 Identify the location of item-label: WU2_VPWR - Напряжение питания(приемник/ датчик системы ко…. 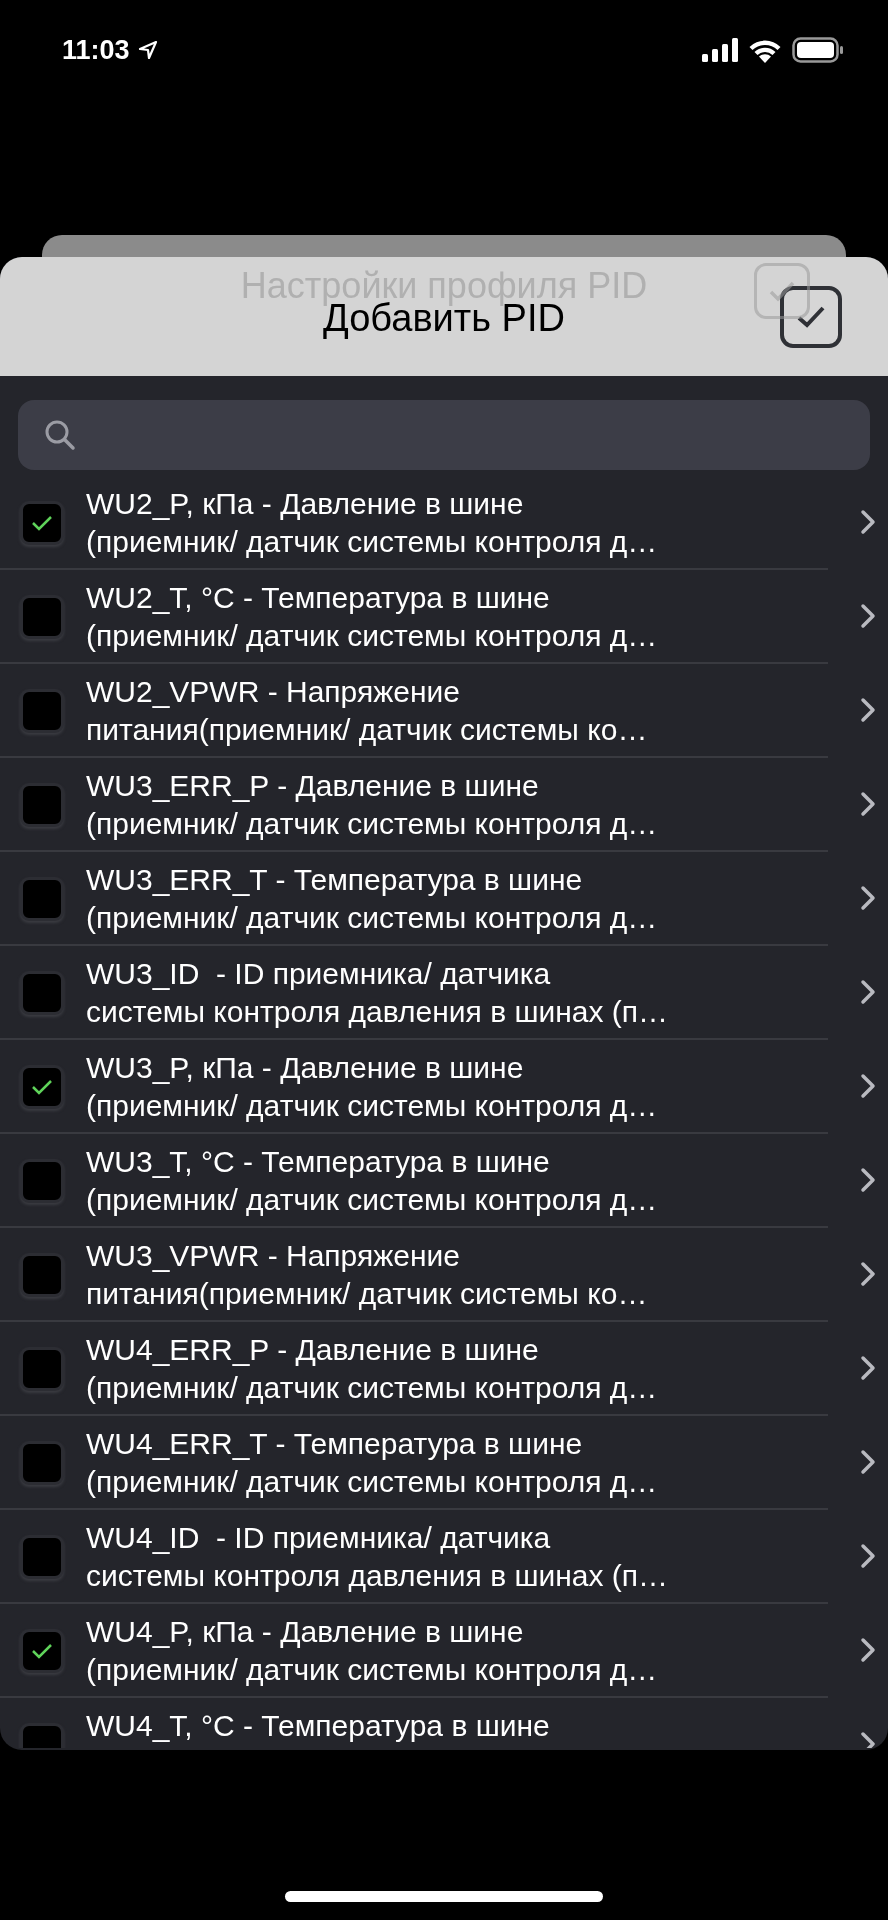
(367, 711).